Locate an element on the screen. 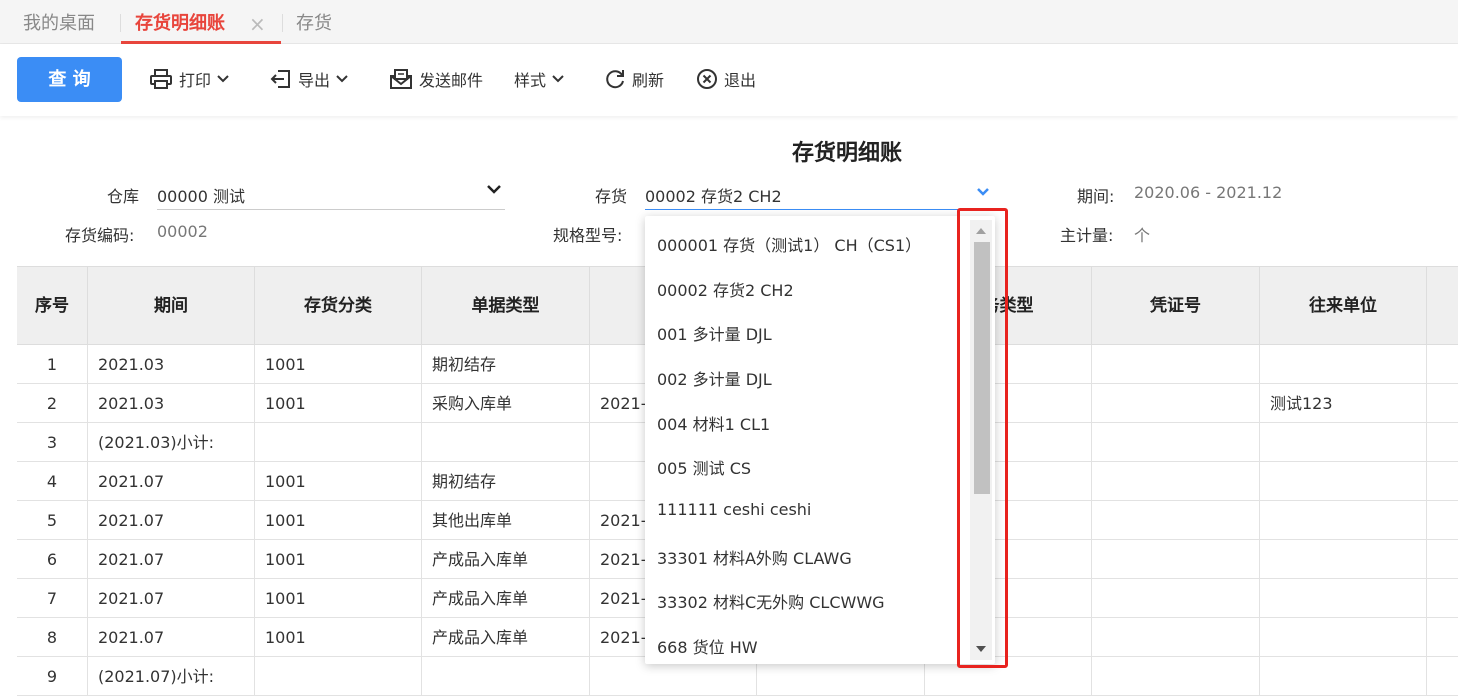 The width and height of the screenshot is (1458, 696). dropdown-option: 000001 存货（测试1） CH（CS1） is located at coordinates (789, 244).